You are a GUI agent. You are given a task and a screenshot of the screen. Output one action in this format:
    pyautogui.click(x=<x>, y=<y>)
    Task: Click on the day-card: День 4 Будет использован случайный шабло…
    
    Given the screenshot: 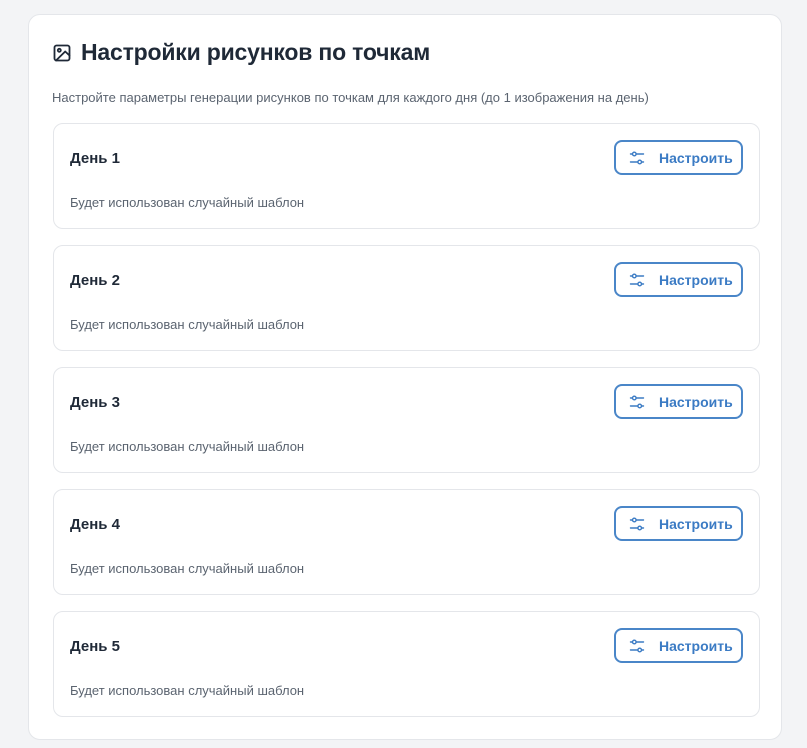 What is the action you would take?
    pyautogui.click(x=406, y=542)
    